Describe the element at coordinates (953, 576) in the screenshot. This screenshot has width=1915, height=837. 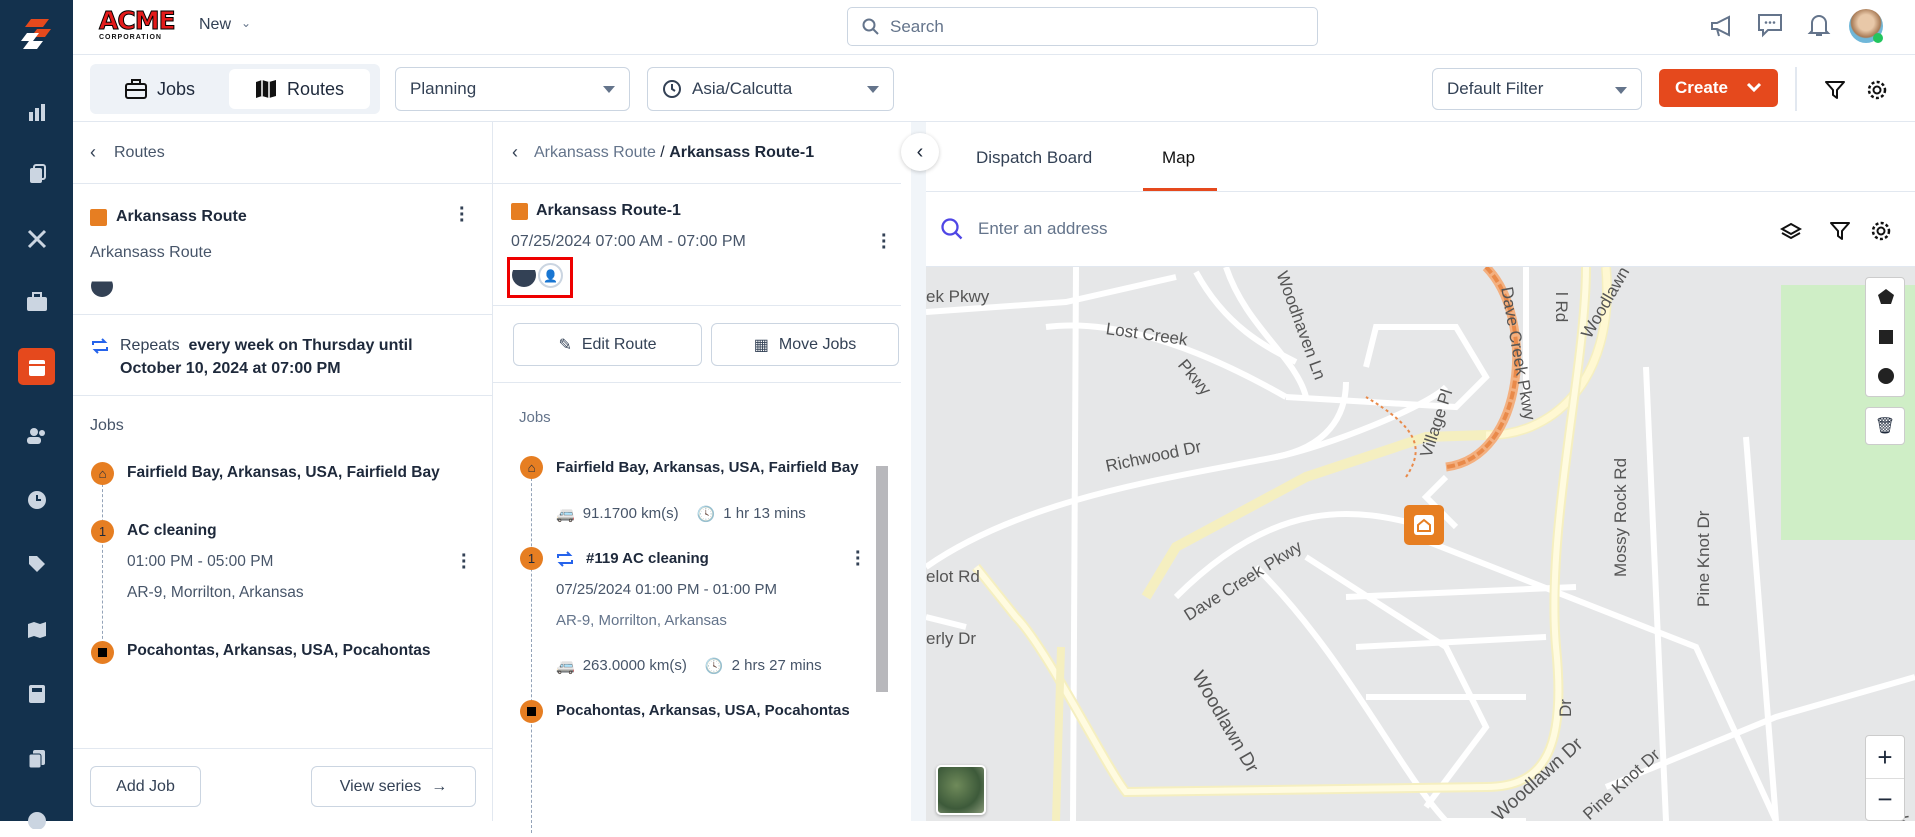
I see `map-label: elot Rd` at that location.